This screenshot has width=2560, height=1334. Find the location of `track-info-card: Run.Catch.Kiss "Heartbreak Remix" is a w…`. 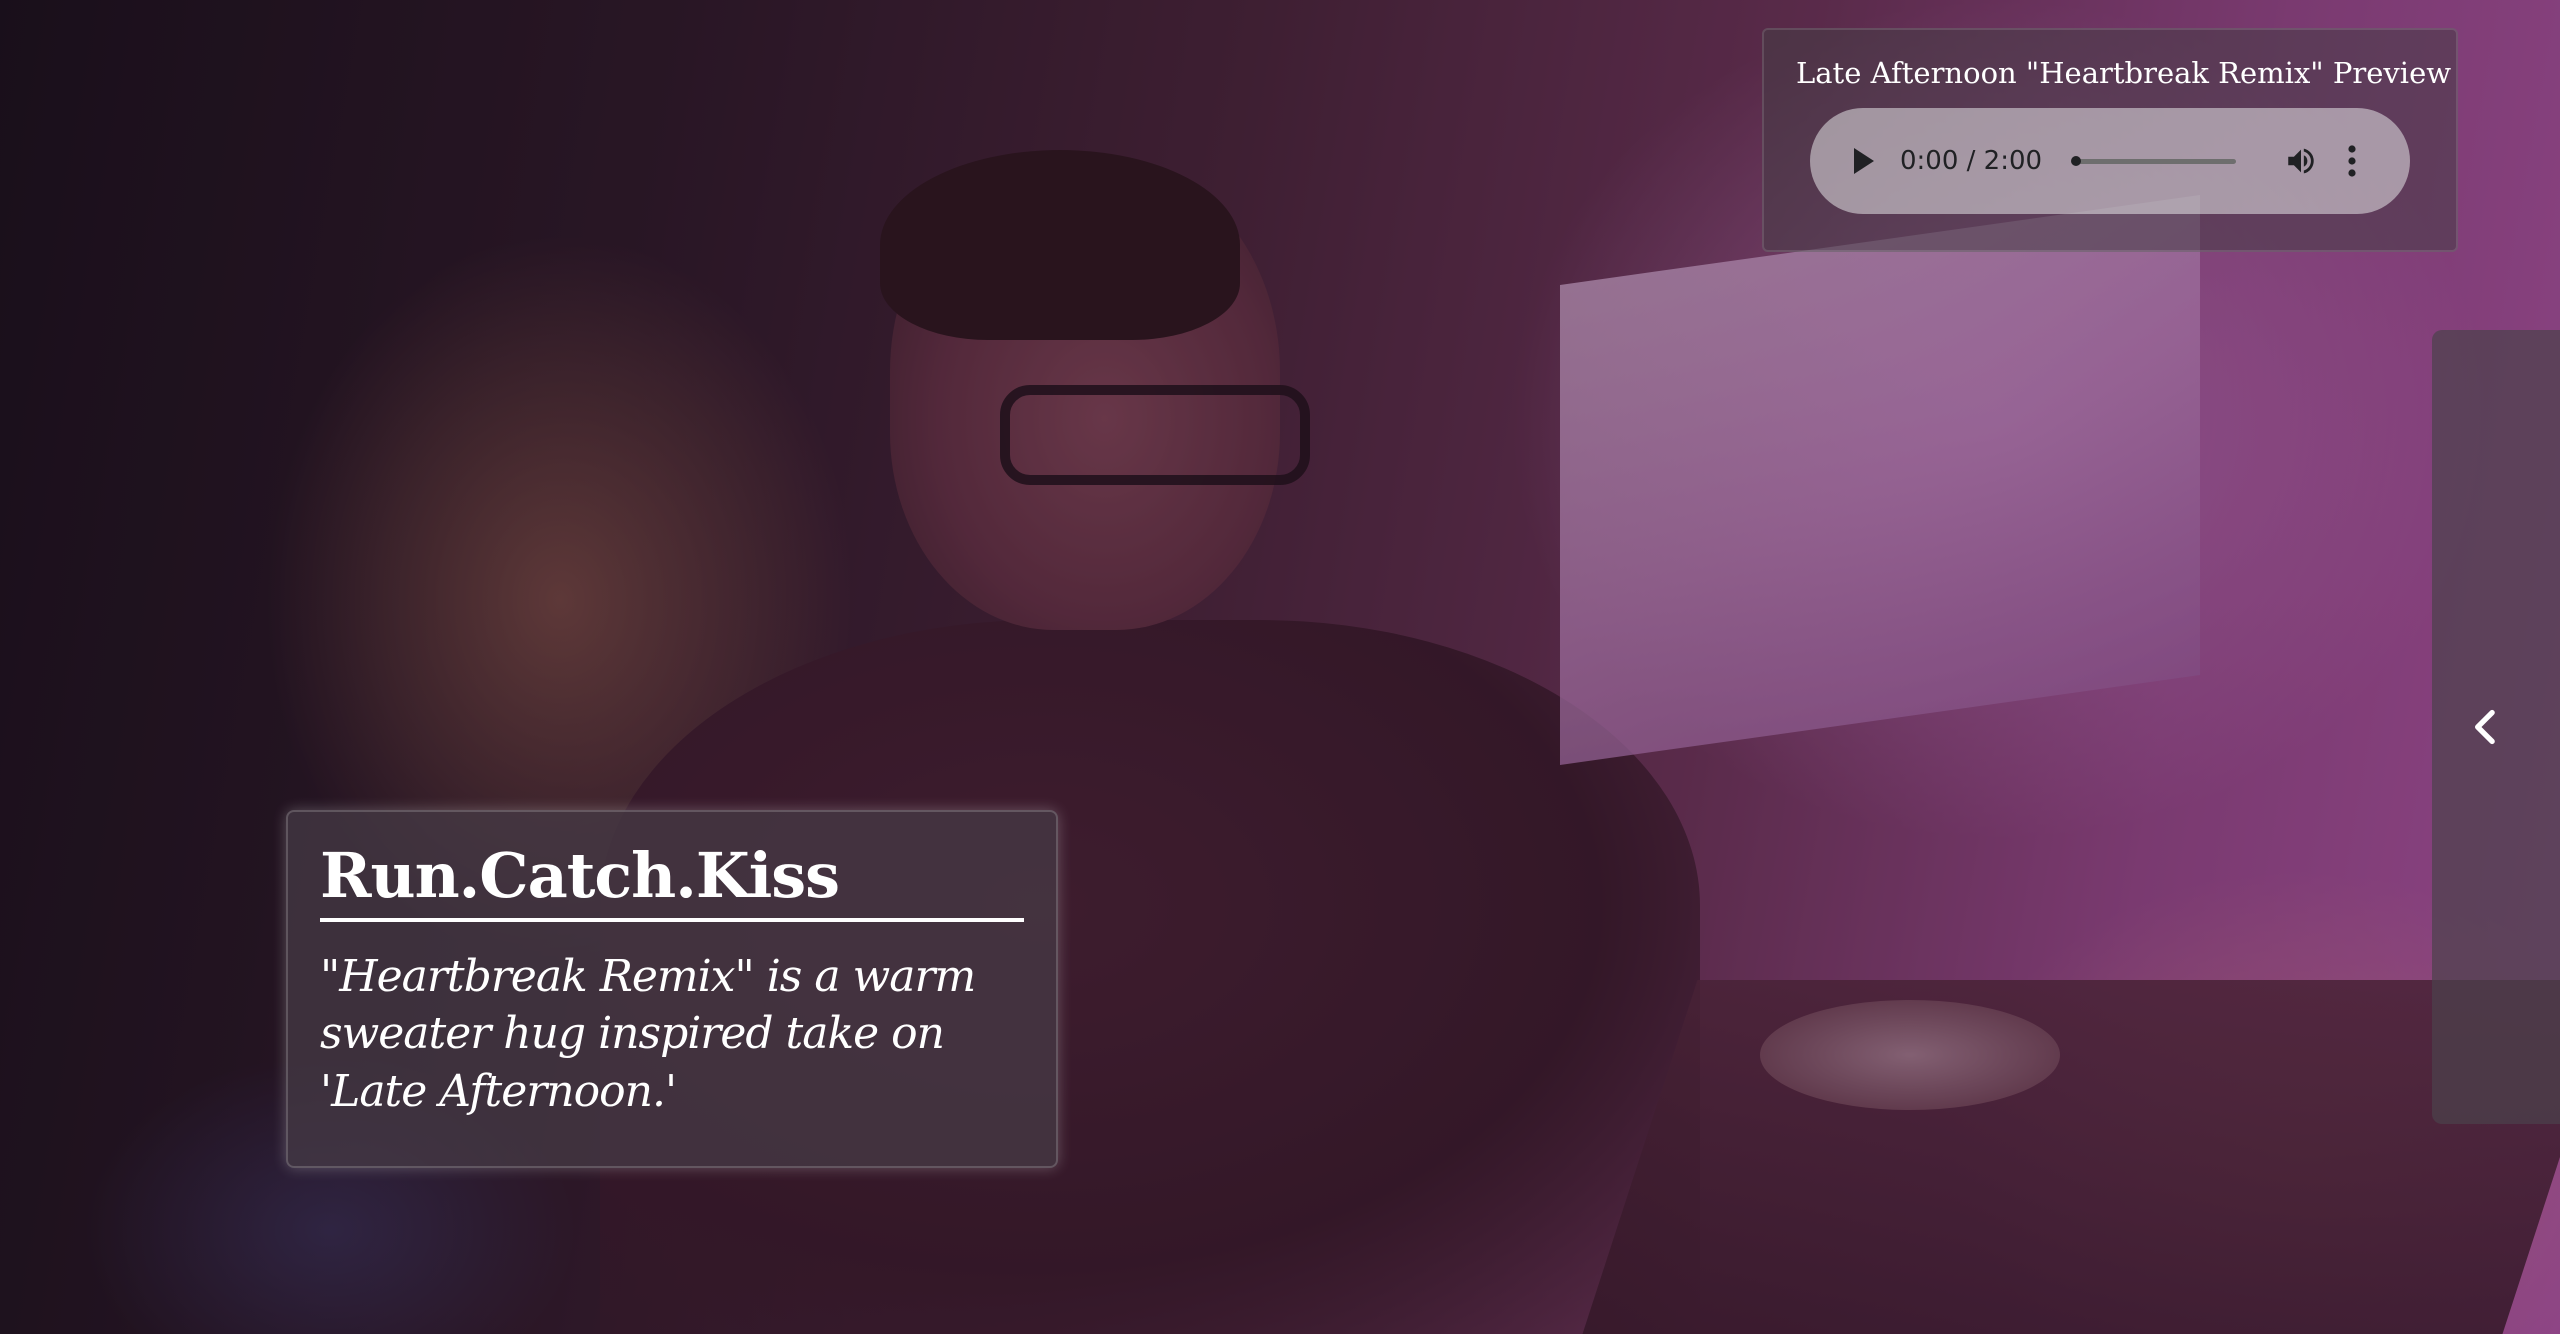

track-info-card: Run.Catch.Kiss "Heartbreak Remix" is a w… is located at coordinates (672, 989).